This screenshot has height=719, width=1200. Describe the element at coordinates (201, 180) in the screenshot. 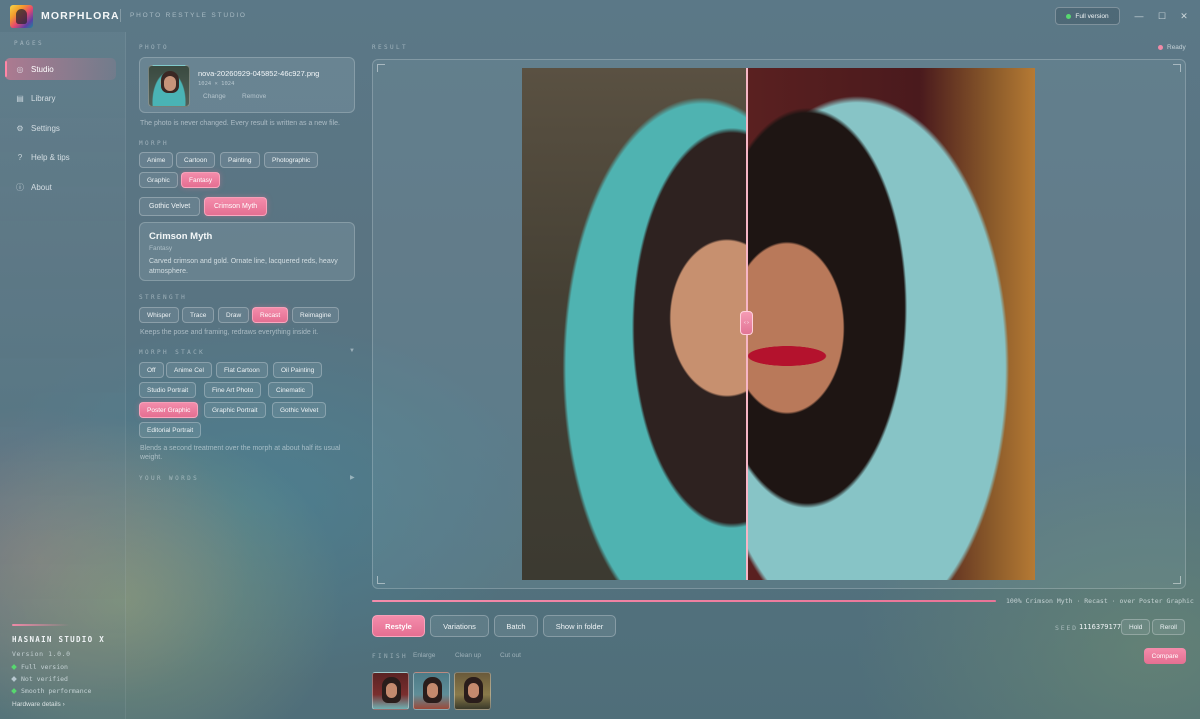

I see `morph-category-fantasy: Fantasy` at that location.